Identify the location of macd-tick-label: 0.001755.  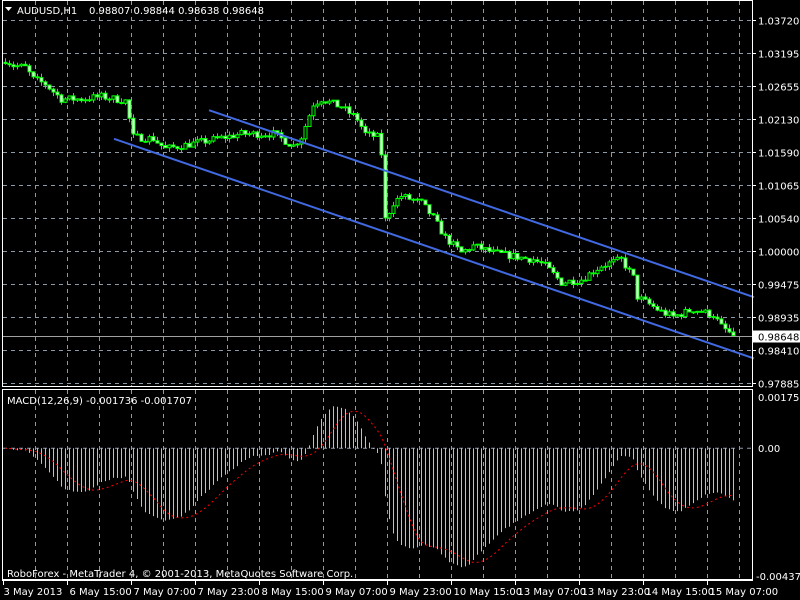
(779, 398).